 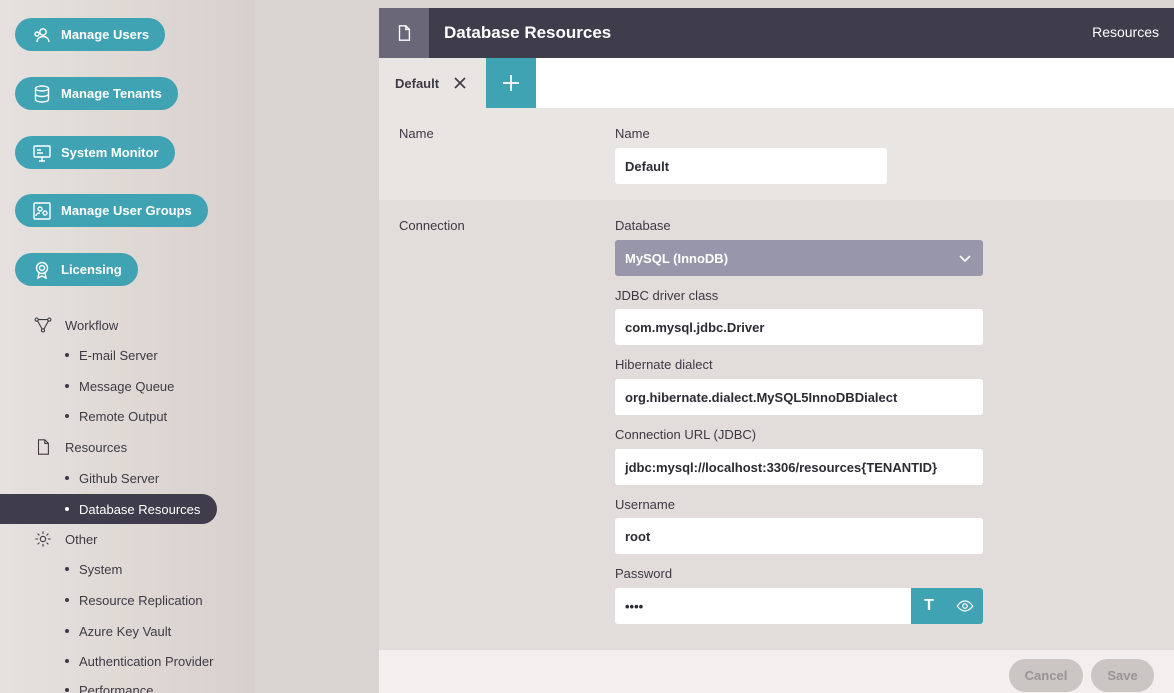 What do you see at coordinates (118, 355) in the screenshot?
I see `sidebar-item-label: E-mail Server` at bounding box center [118, 355].